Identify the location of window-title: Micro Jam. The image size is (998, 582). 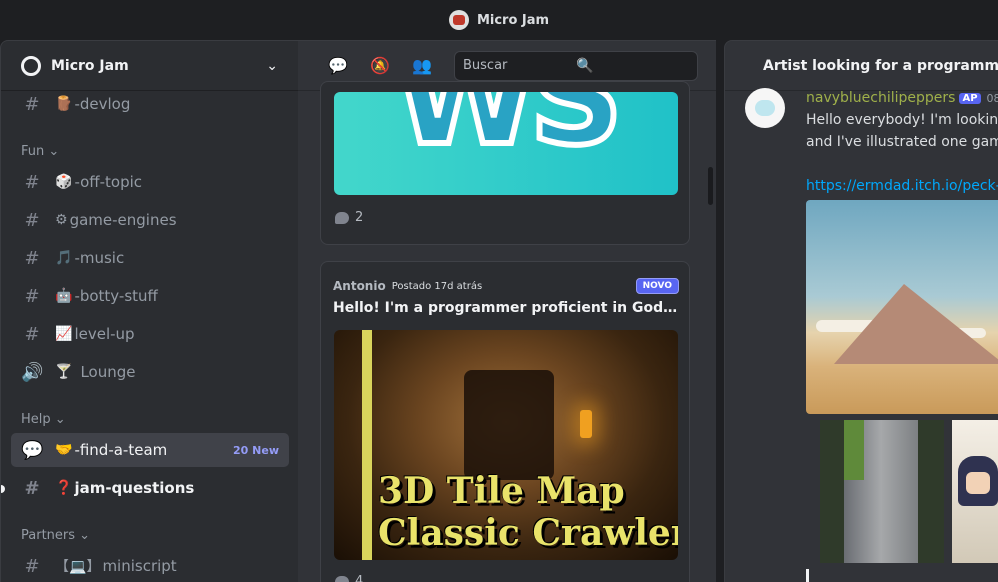
(513, 20).